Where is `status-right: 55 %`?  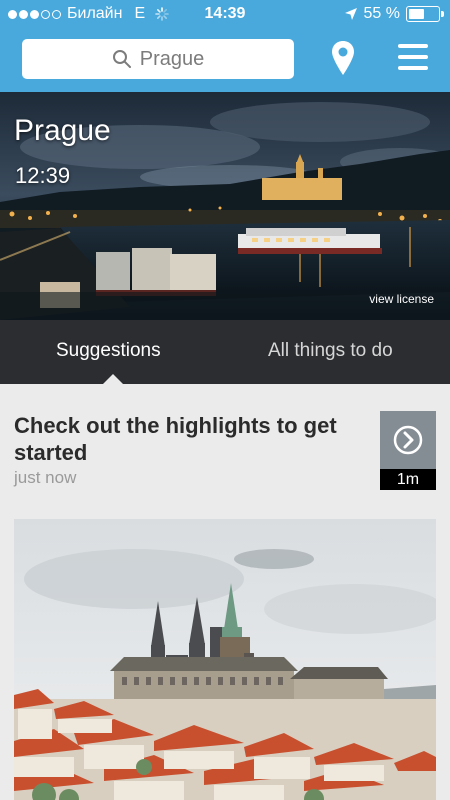
status-right: 55 % is located at coordinates (394, 14).